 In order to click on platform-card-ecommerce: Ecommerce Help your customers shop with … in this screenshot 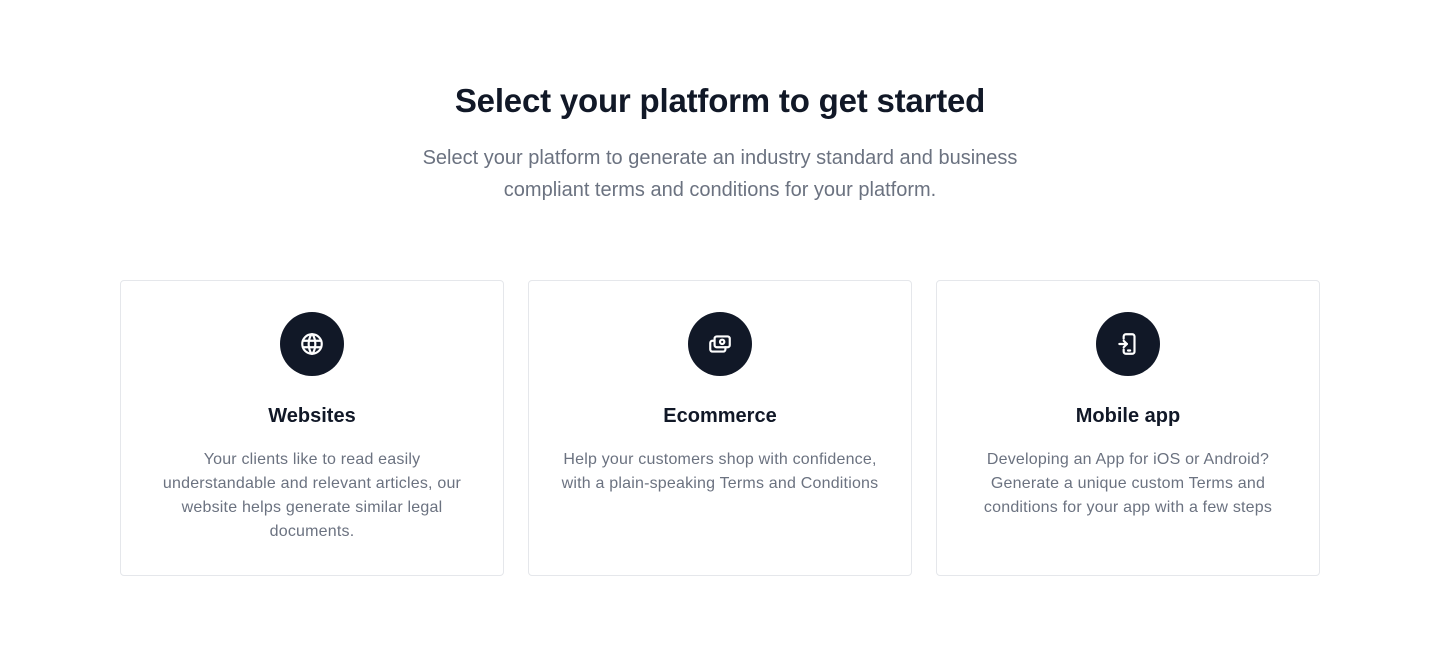, I will do `click(720, 428)`.